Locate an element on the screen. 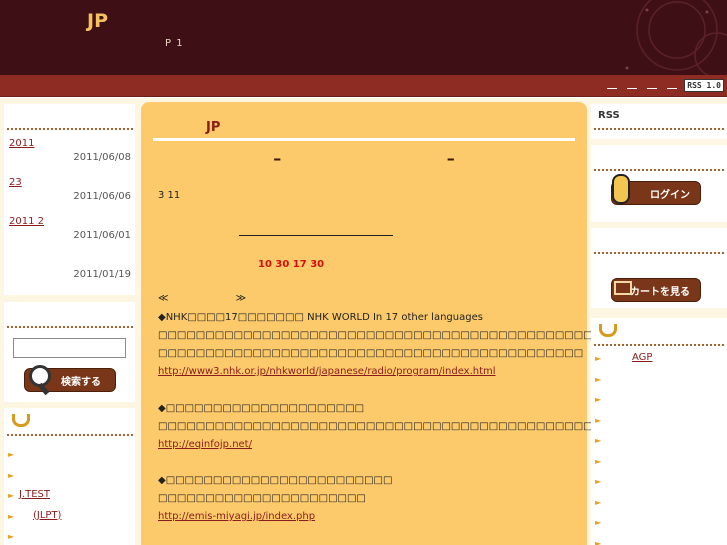 The image size is (727, 545). next-link: ≫ is located at coordinates (241, 298).